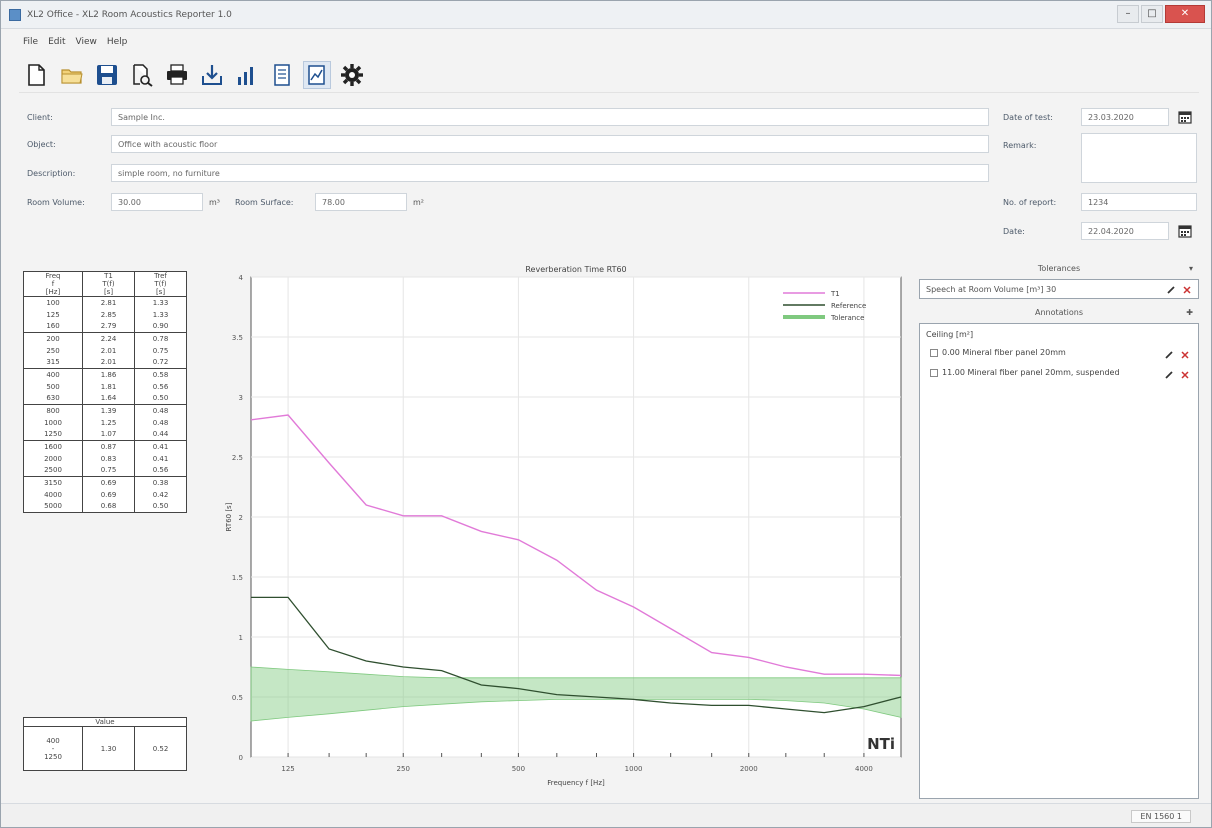 This screenshot has height=828, width=1212. I want to click on open-button, so click(72, 75).